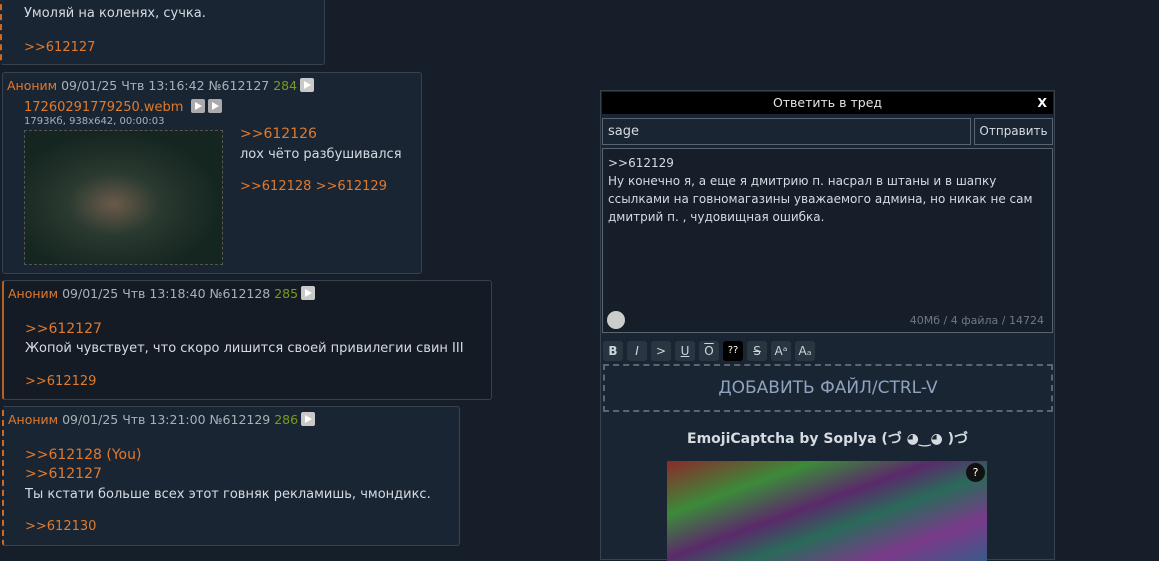  Describe the element at coordinates (278, 134) in the screenshot. I see `quote-link: >>612126` at that location.